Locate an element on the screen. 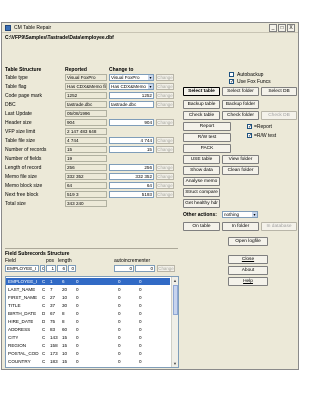  table-row: COUNTRY C 183 15 0 0 0 is located at coordinates (88, 361).